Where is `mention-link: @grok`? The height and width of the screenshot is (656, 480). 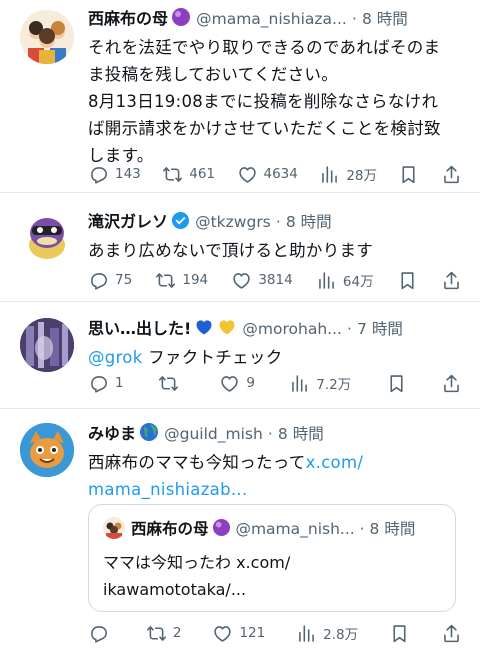
mention-link: @grok is located at coordinates (115, 357).